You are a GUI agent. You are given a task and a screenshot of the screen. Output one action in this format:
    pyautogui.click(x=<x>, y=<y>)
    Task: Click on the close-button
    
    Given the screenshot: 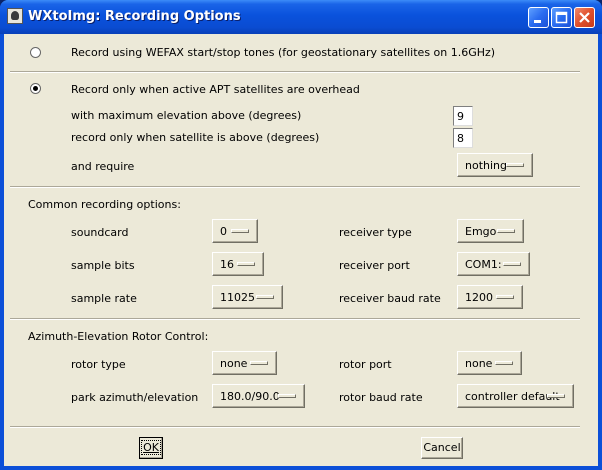 What is the action you would take?
    pyautogui.click(x=584, y=17)
    